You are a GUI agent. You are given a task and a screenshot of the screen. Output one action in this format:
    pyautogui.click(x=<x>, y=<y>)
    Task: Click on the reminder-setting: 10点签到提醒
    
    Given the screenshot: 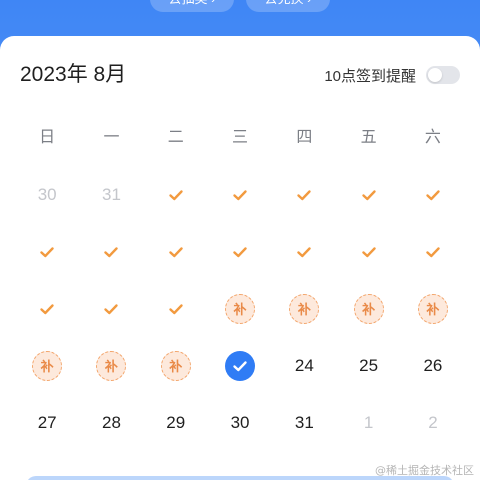 What is the action you would take?
    pyautogui.click(x=392, y=75)
    